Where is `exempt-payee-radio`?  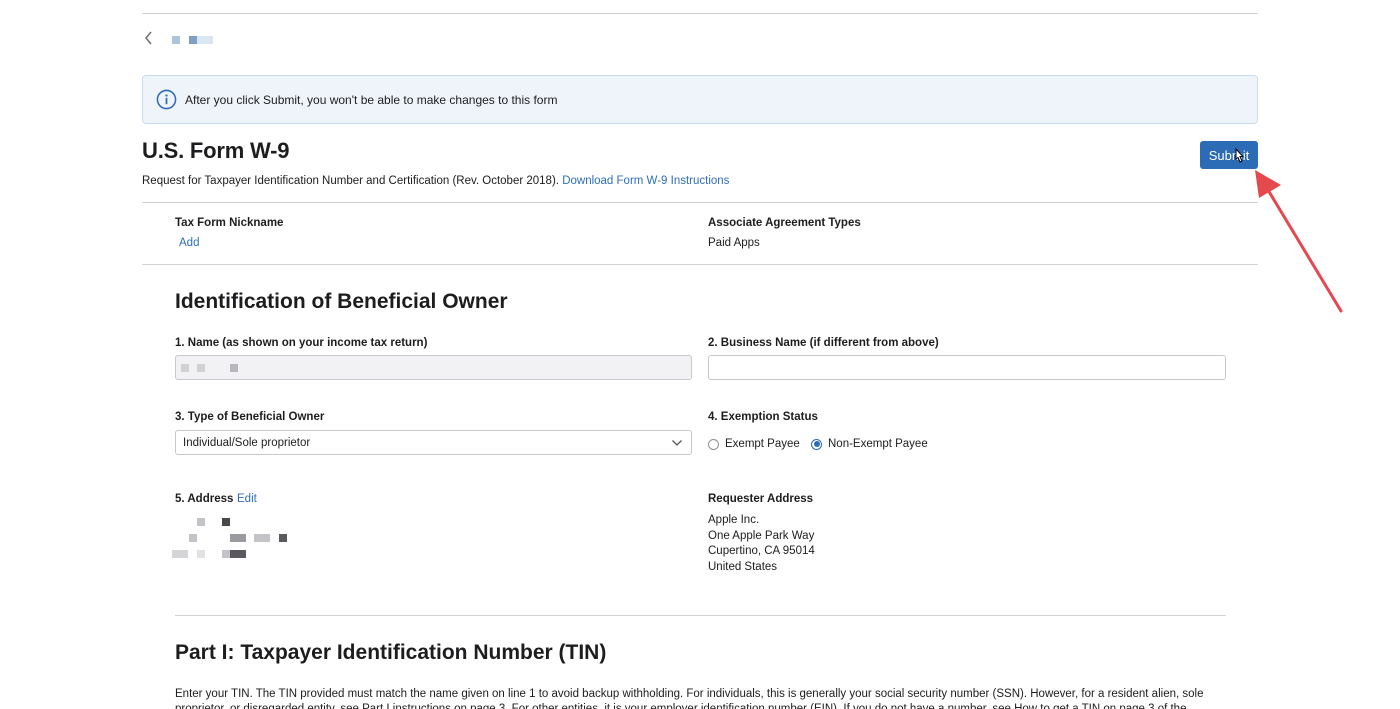
exempt-payee-radio is located at coordinates (713, 444).